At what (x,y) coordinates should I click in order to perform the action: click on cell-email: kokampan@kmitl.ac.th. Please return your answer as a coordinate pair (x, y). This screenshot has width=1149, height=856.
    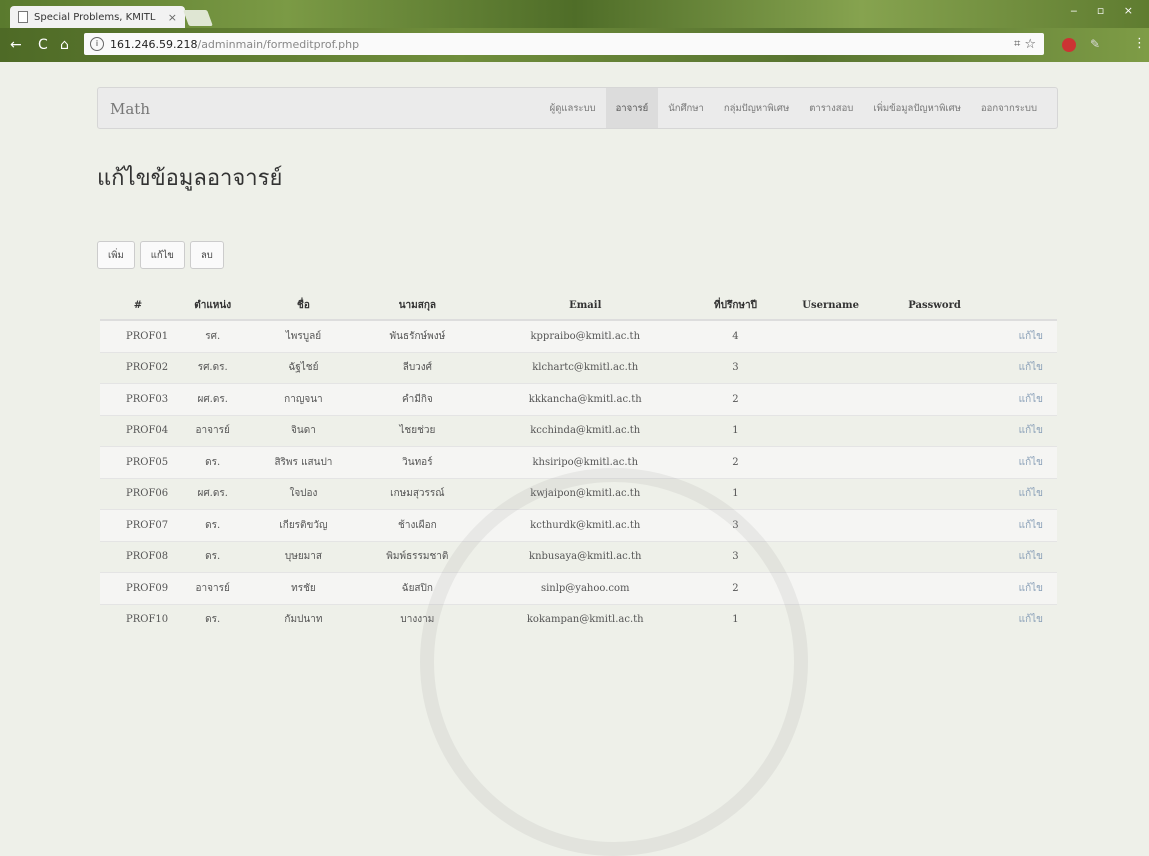
    Looking at the image, I should click on (585, 619).